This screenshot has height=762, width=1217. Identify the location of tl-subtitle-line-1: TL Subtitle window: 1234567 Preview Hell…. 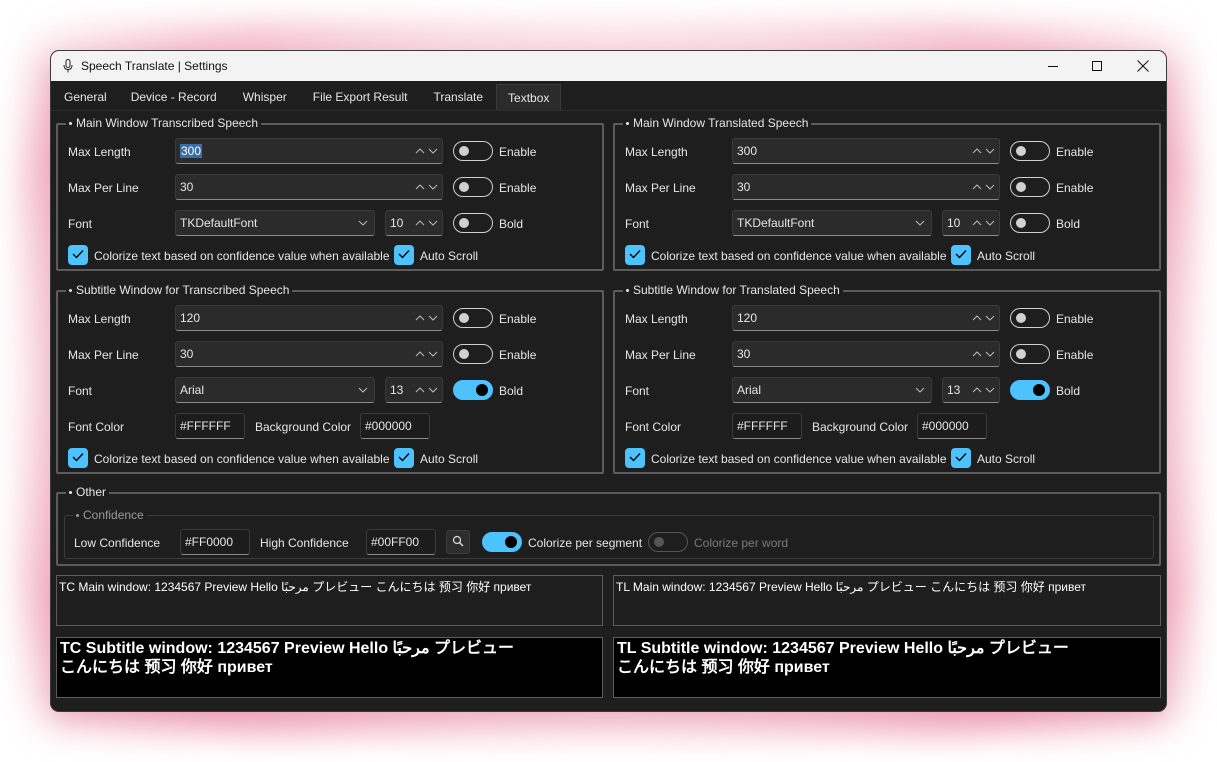
(843, 648).